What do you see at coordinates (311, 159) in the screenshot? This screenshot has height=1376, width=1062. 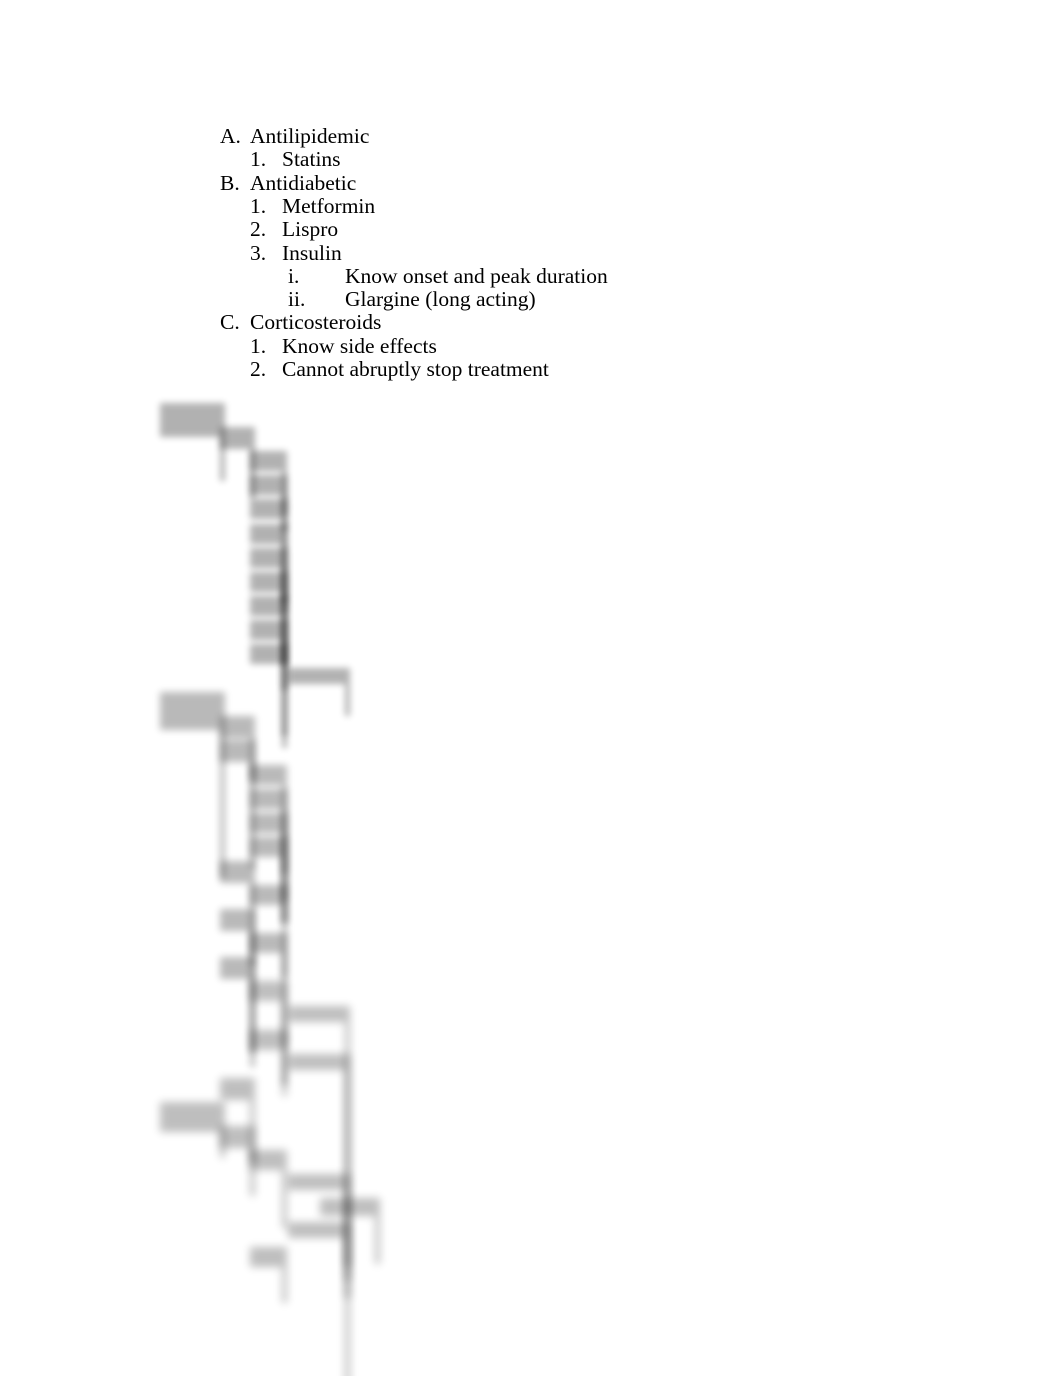 I see `outline-item-label: Statins` at bounding box center [311, 159].